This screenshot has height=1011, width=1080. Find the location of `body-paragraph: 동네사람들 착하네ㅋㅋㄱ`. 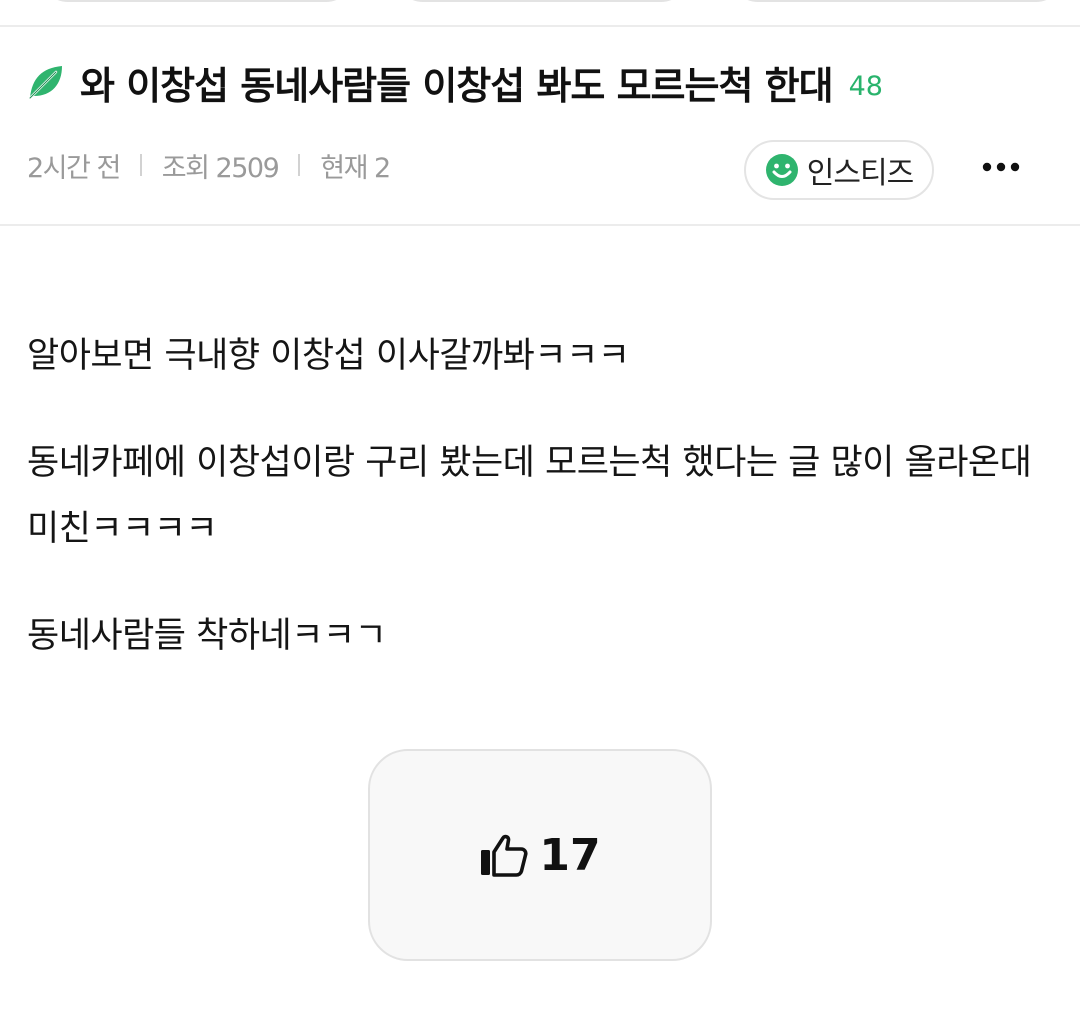

body-paragraph: 동네사람들 착하네ㅋㅋㄱ is located at coordinates (207, 636).